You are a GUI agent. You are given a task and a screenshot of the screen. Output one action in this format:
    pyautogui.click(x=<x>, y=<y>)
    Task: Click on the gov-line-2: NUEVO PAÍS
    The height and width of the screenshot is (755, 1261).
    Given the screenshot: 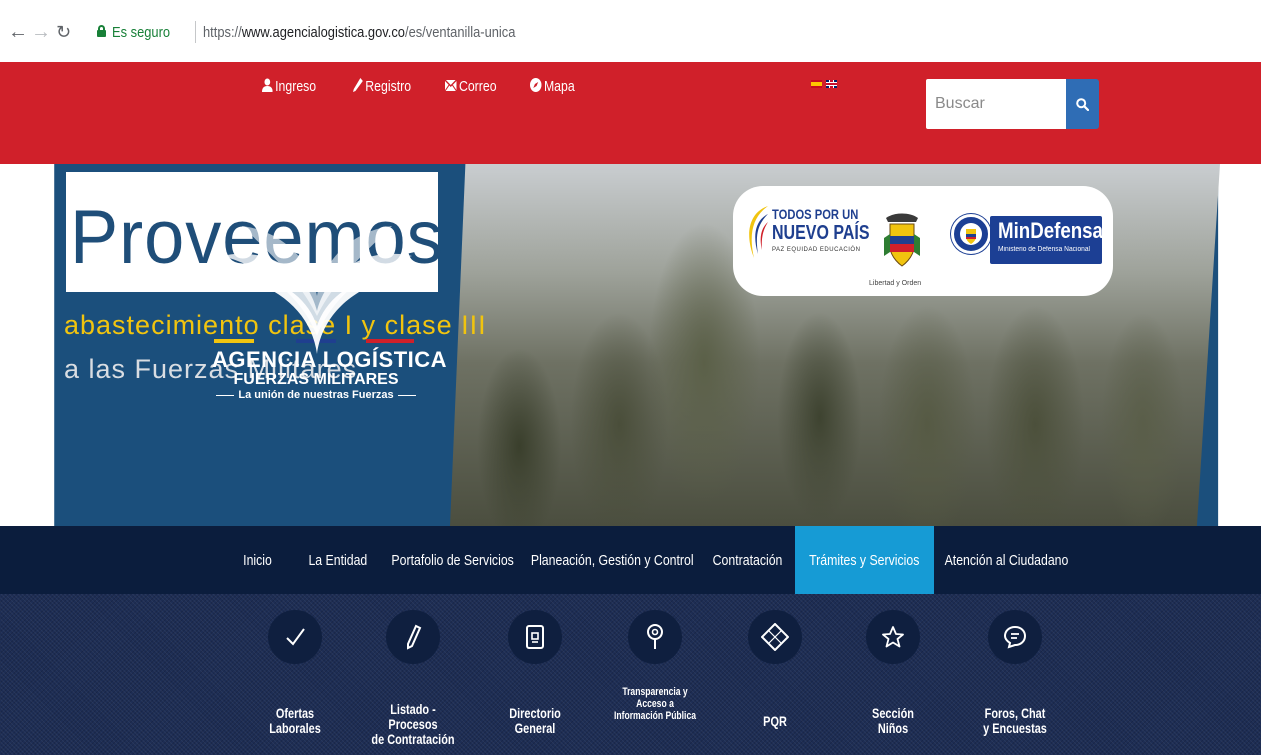 What is the action you would take?
    pyautogui.click(x=821, y=233)
    